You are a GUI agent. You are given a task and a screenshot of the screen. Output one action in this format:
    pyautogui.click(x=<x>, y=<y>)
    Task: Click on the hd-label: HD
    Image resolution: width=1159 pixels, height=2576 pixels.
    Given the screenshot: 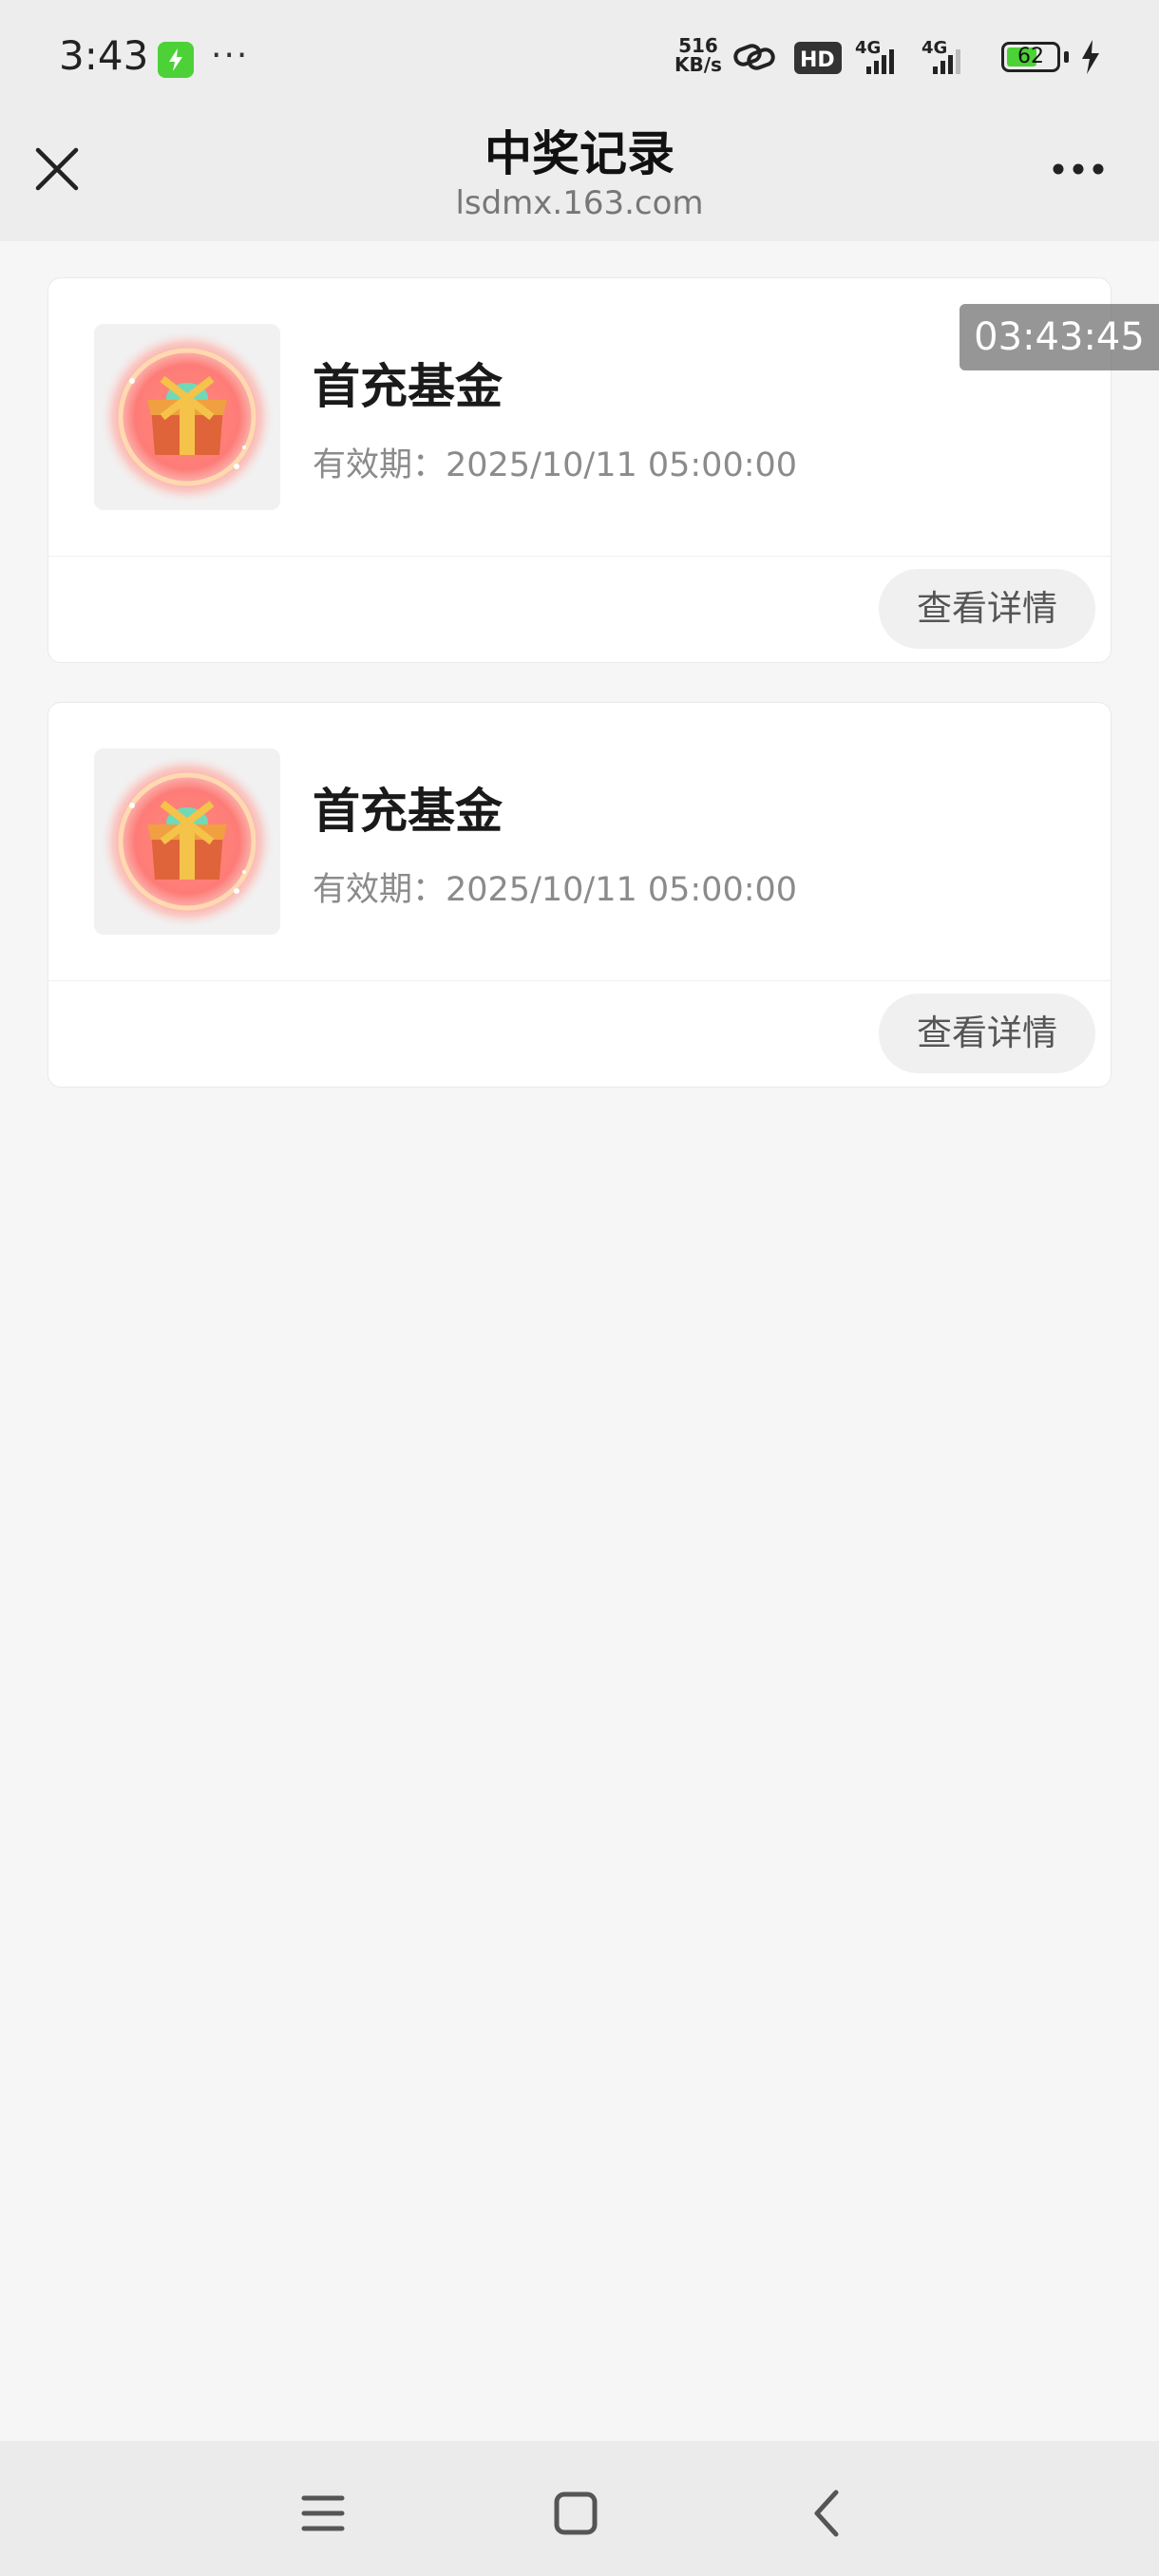 What is the action you would take?
    pyautogui.click(x=817, y=60)
    